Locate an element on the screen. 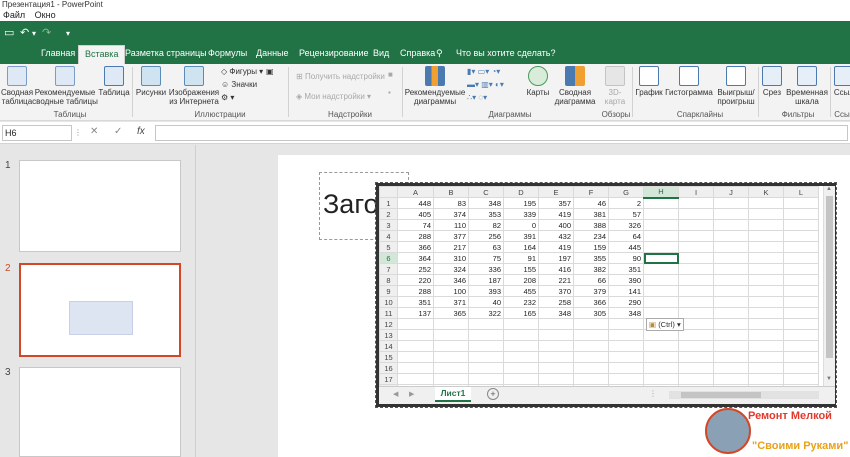 This screenshot has height=457, width=850. cell: 221 is located at coordinates (556, 280).